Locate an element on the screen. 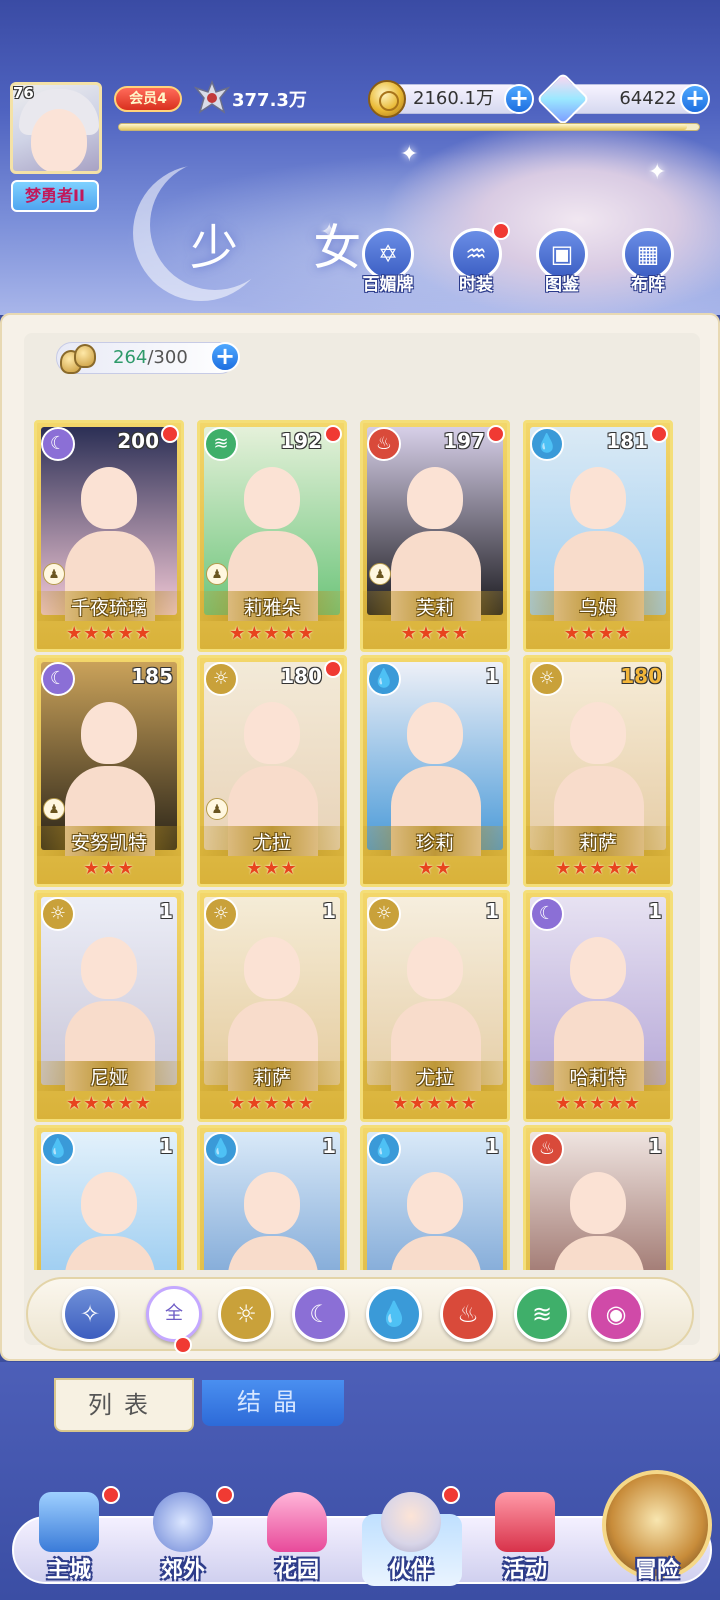 This screenshot has width=720, height=1600. partner-card: ☼ 180 ♟ 尤拉 ★★★ is located at coordinates (272, 771).